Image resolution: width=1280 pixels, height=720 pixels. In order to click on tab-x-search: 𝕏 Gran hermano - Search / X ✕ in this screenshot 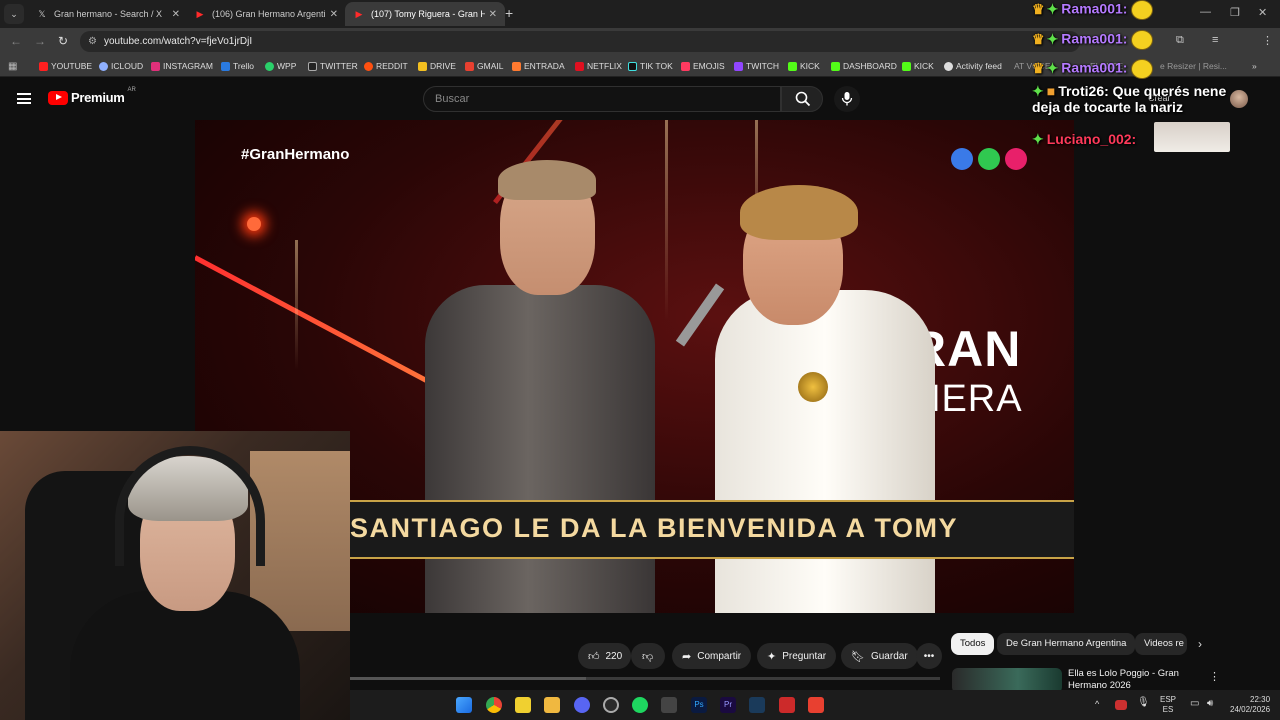, I will do `click(108, 14)`.